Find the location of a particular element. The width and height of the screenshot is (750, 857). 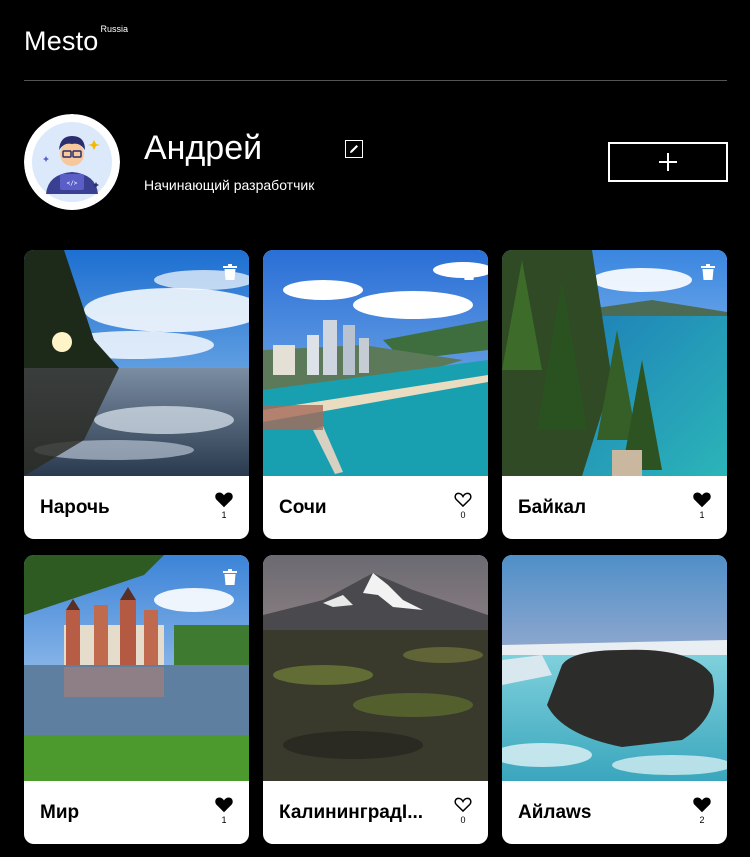

profile: </> Андрей Начинающий разработчик is located at coordinates (376, 162).